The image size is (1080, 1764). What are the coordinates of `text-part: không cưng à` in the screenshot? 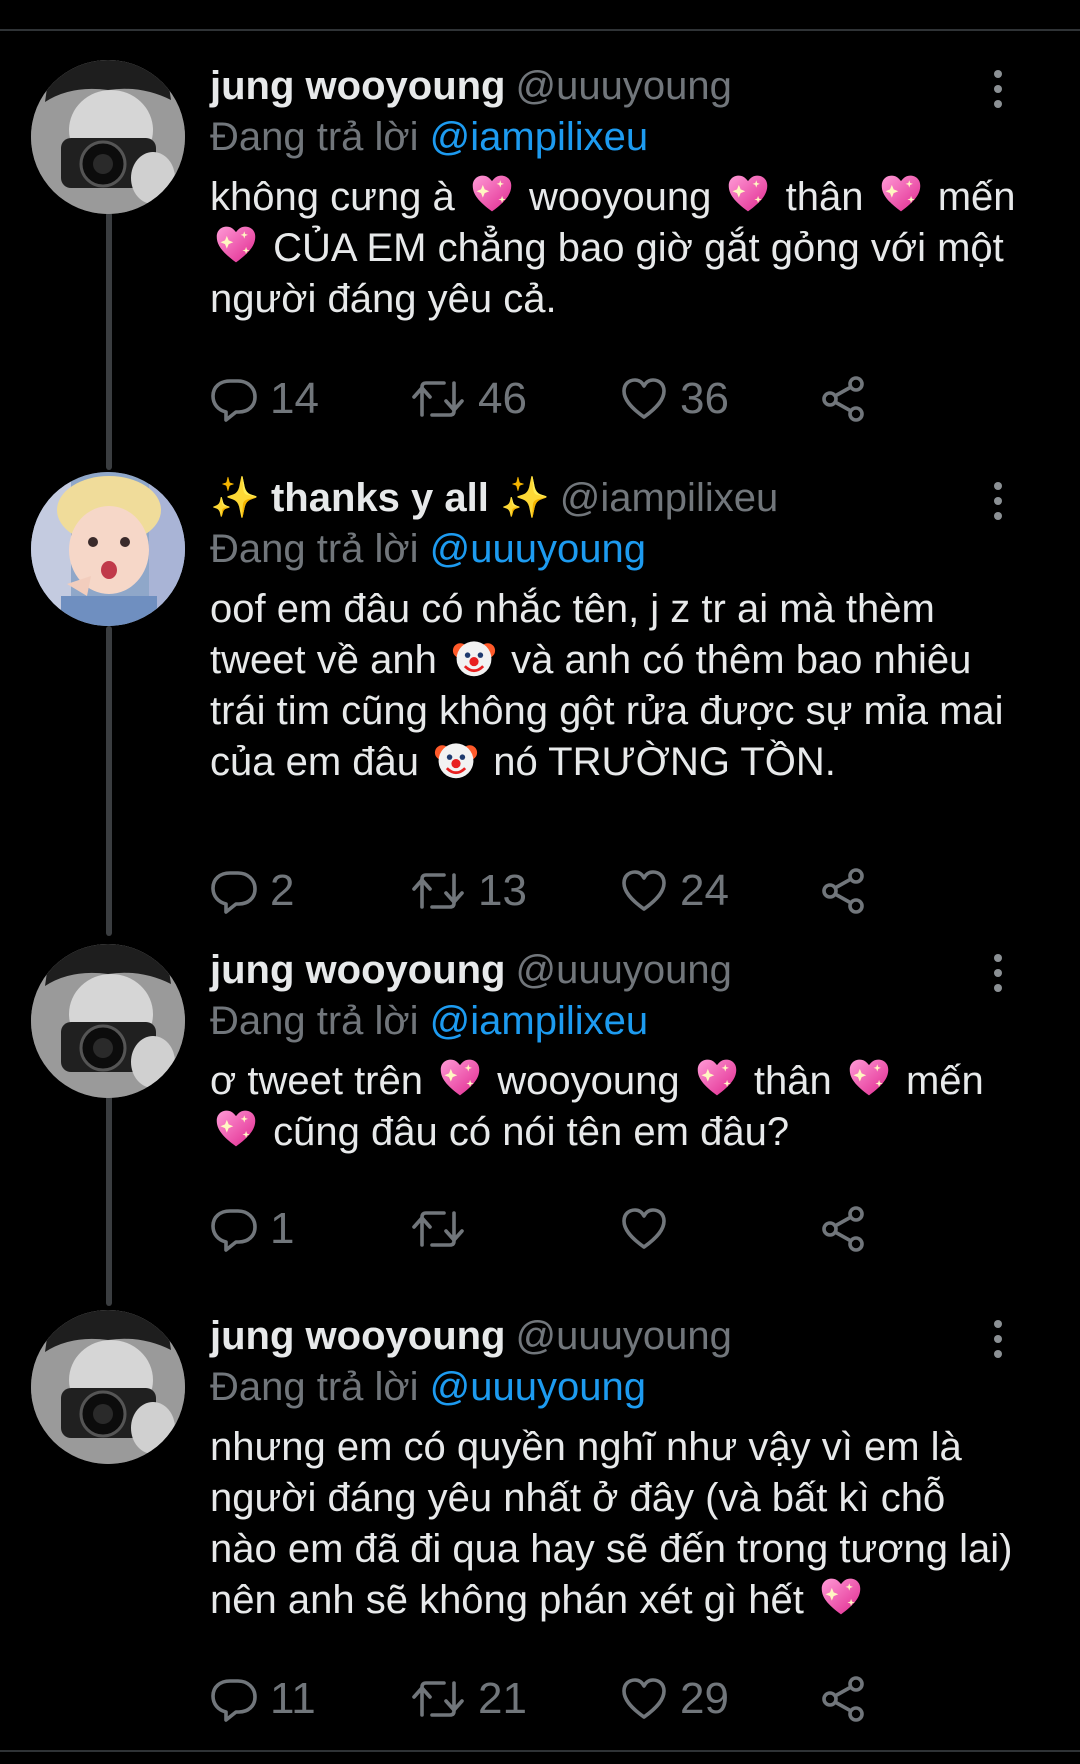 It's located at (332, 197).